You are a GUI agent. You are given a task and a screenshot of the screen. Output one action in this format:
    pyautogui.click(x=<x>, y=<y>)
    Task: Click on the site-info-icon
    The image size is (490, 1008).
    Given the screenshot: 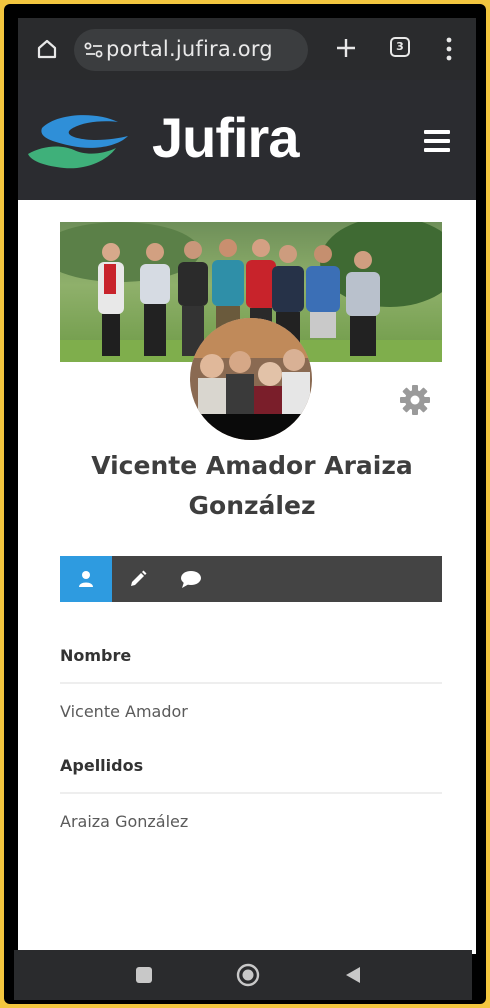 What is the action you would take?
    pyautogui.click(x=94, y=50)
    